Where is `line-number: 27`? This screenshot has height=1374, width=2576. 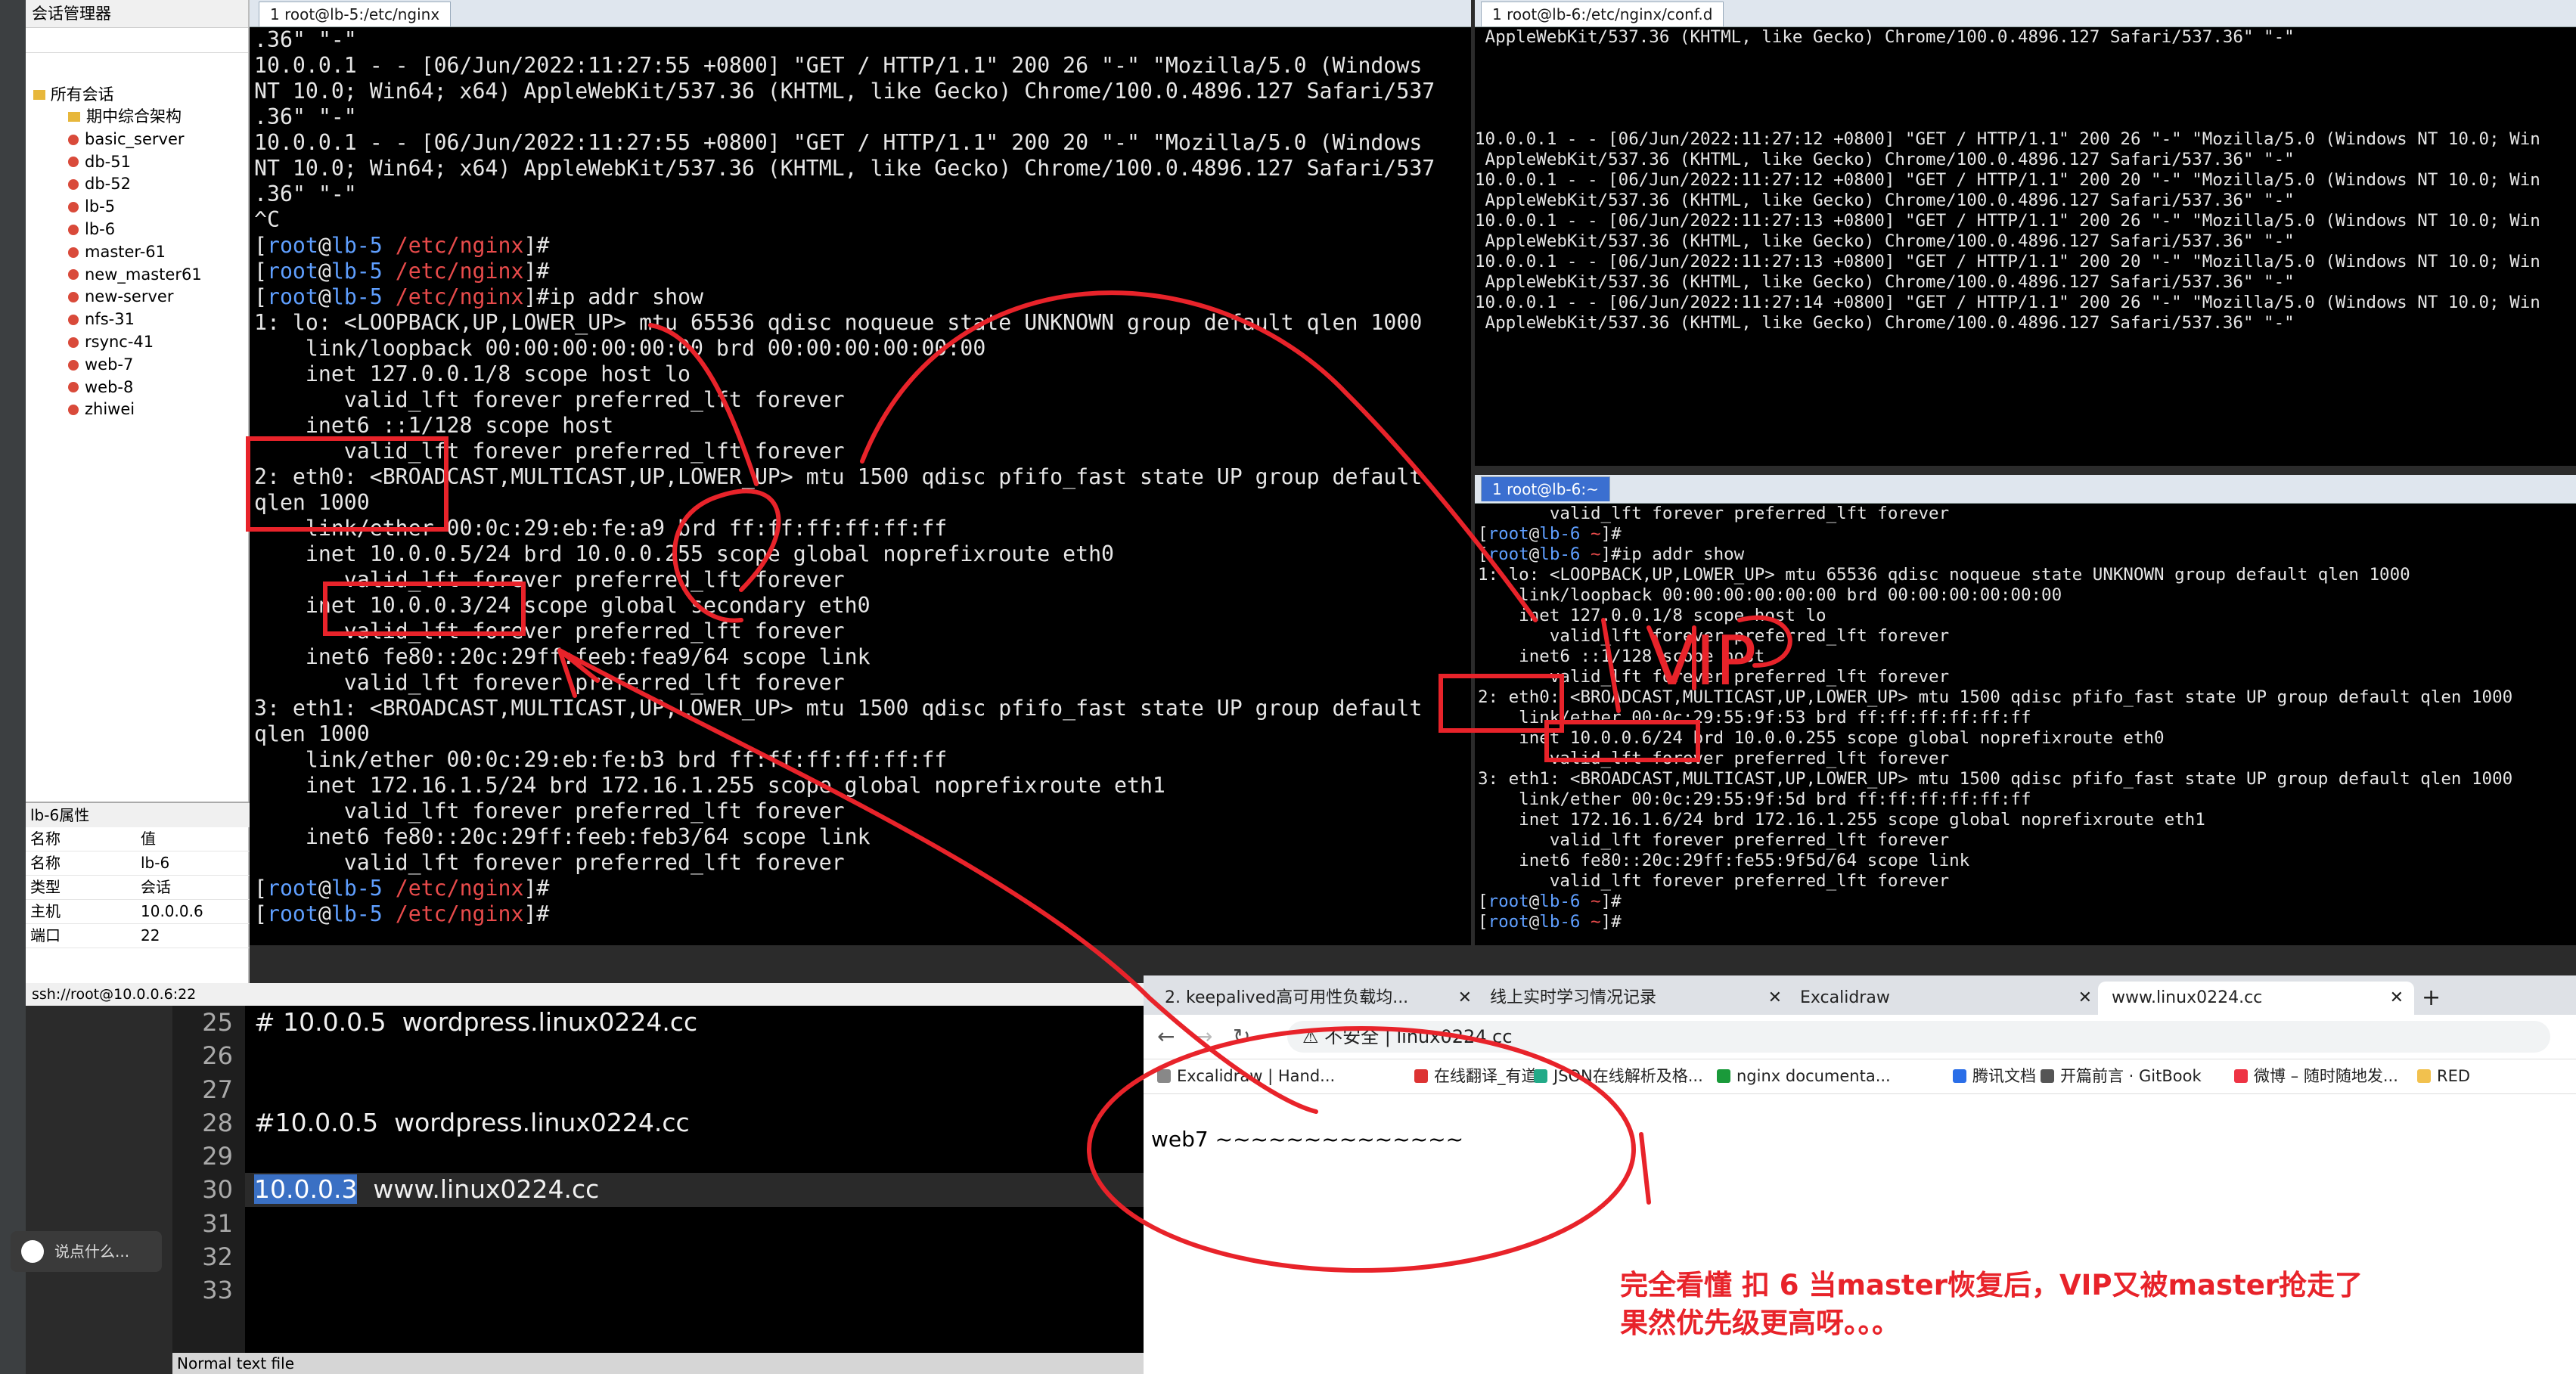 line-number: 27 is located at coordinates (217, 1089).